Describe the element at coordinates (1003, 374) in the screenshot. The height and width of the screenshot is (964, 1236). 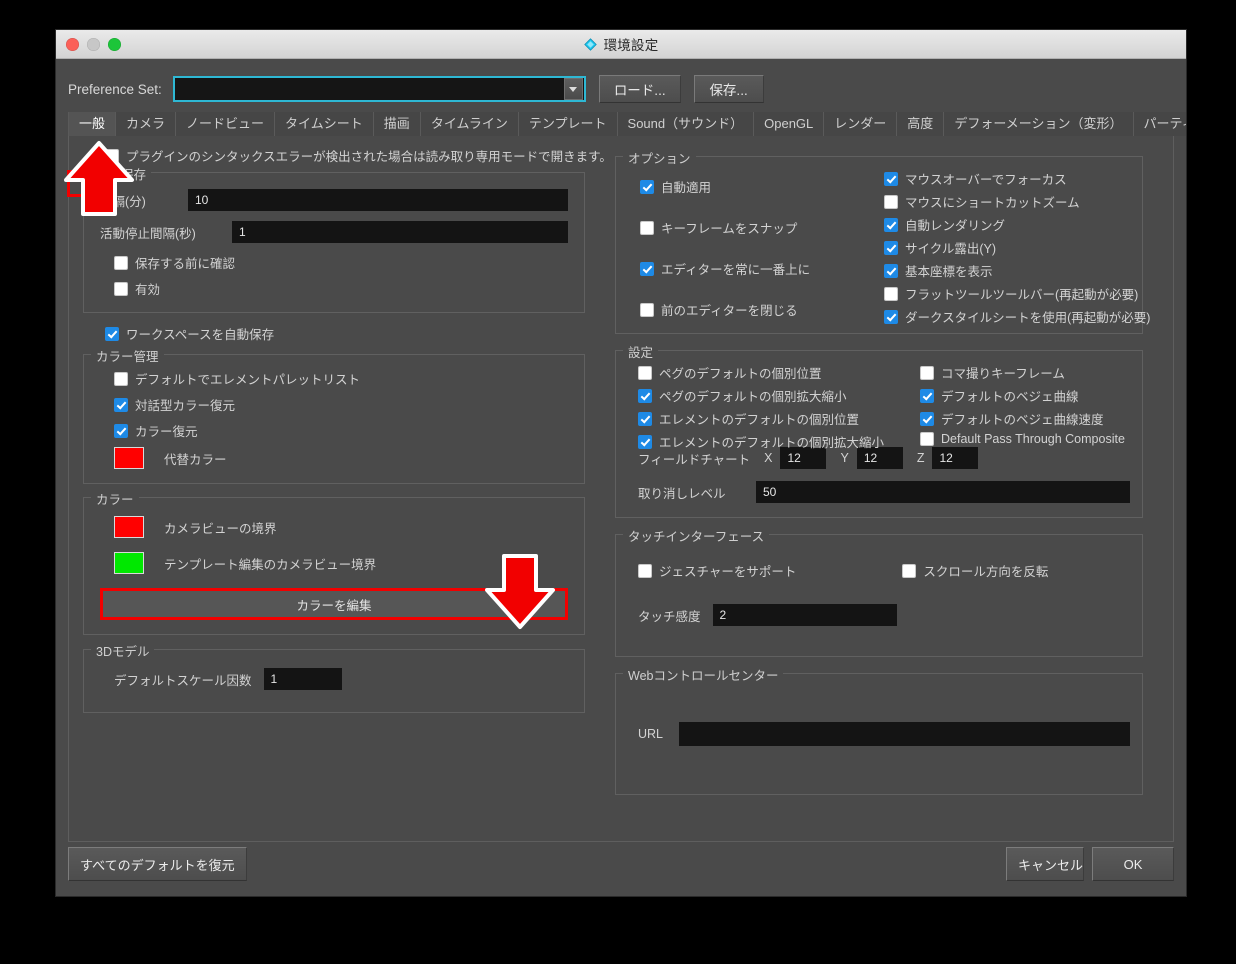
I see `setting-right-label-0: コマ撮りキーフレーム` at that location.